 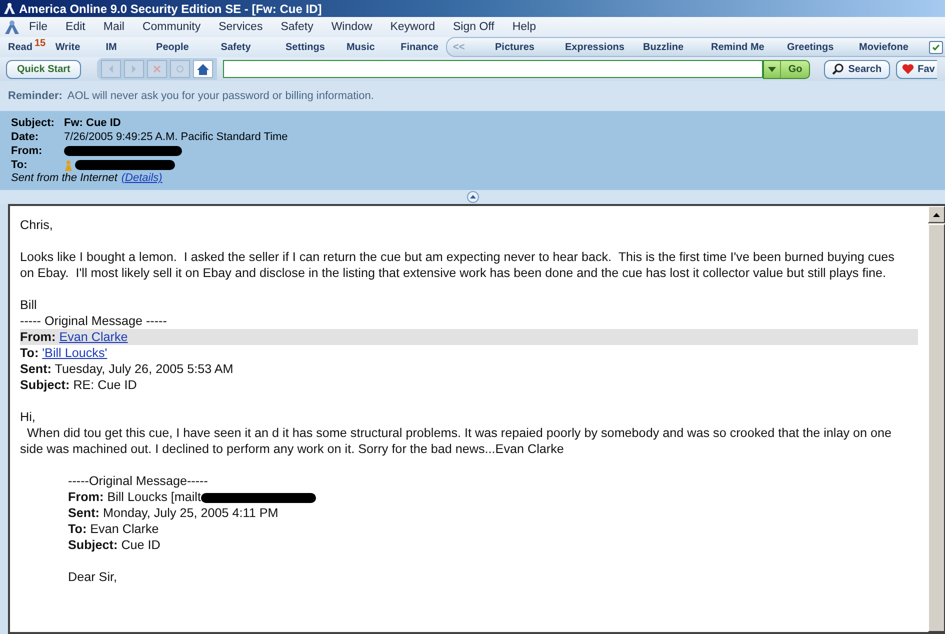 What do you see at coordinates (886, 47) in the screenshot?
I see `toolbar-button: Moviefone` at bounding box center [886, 47].